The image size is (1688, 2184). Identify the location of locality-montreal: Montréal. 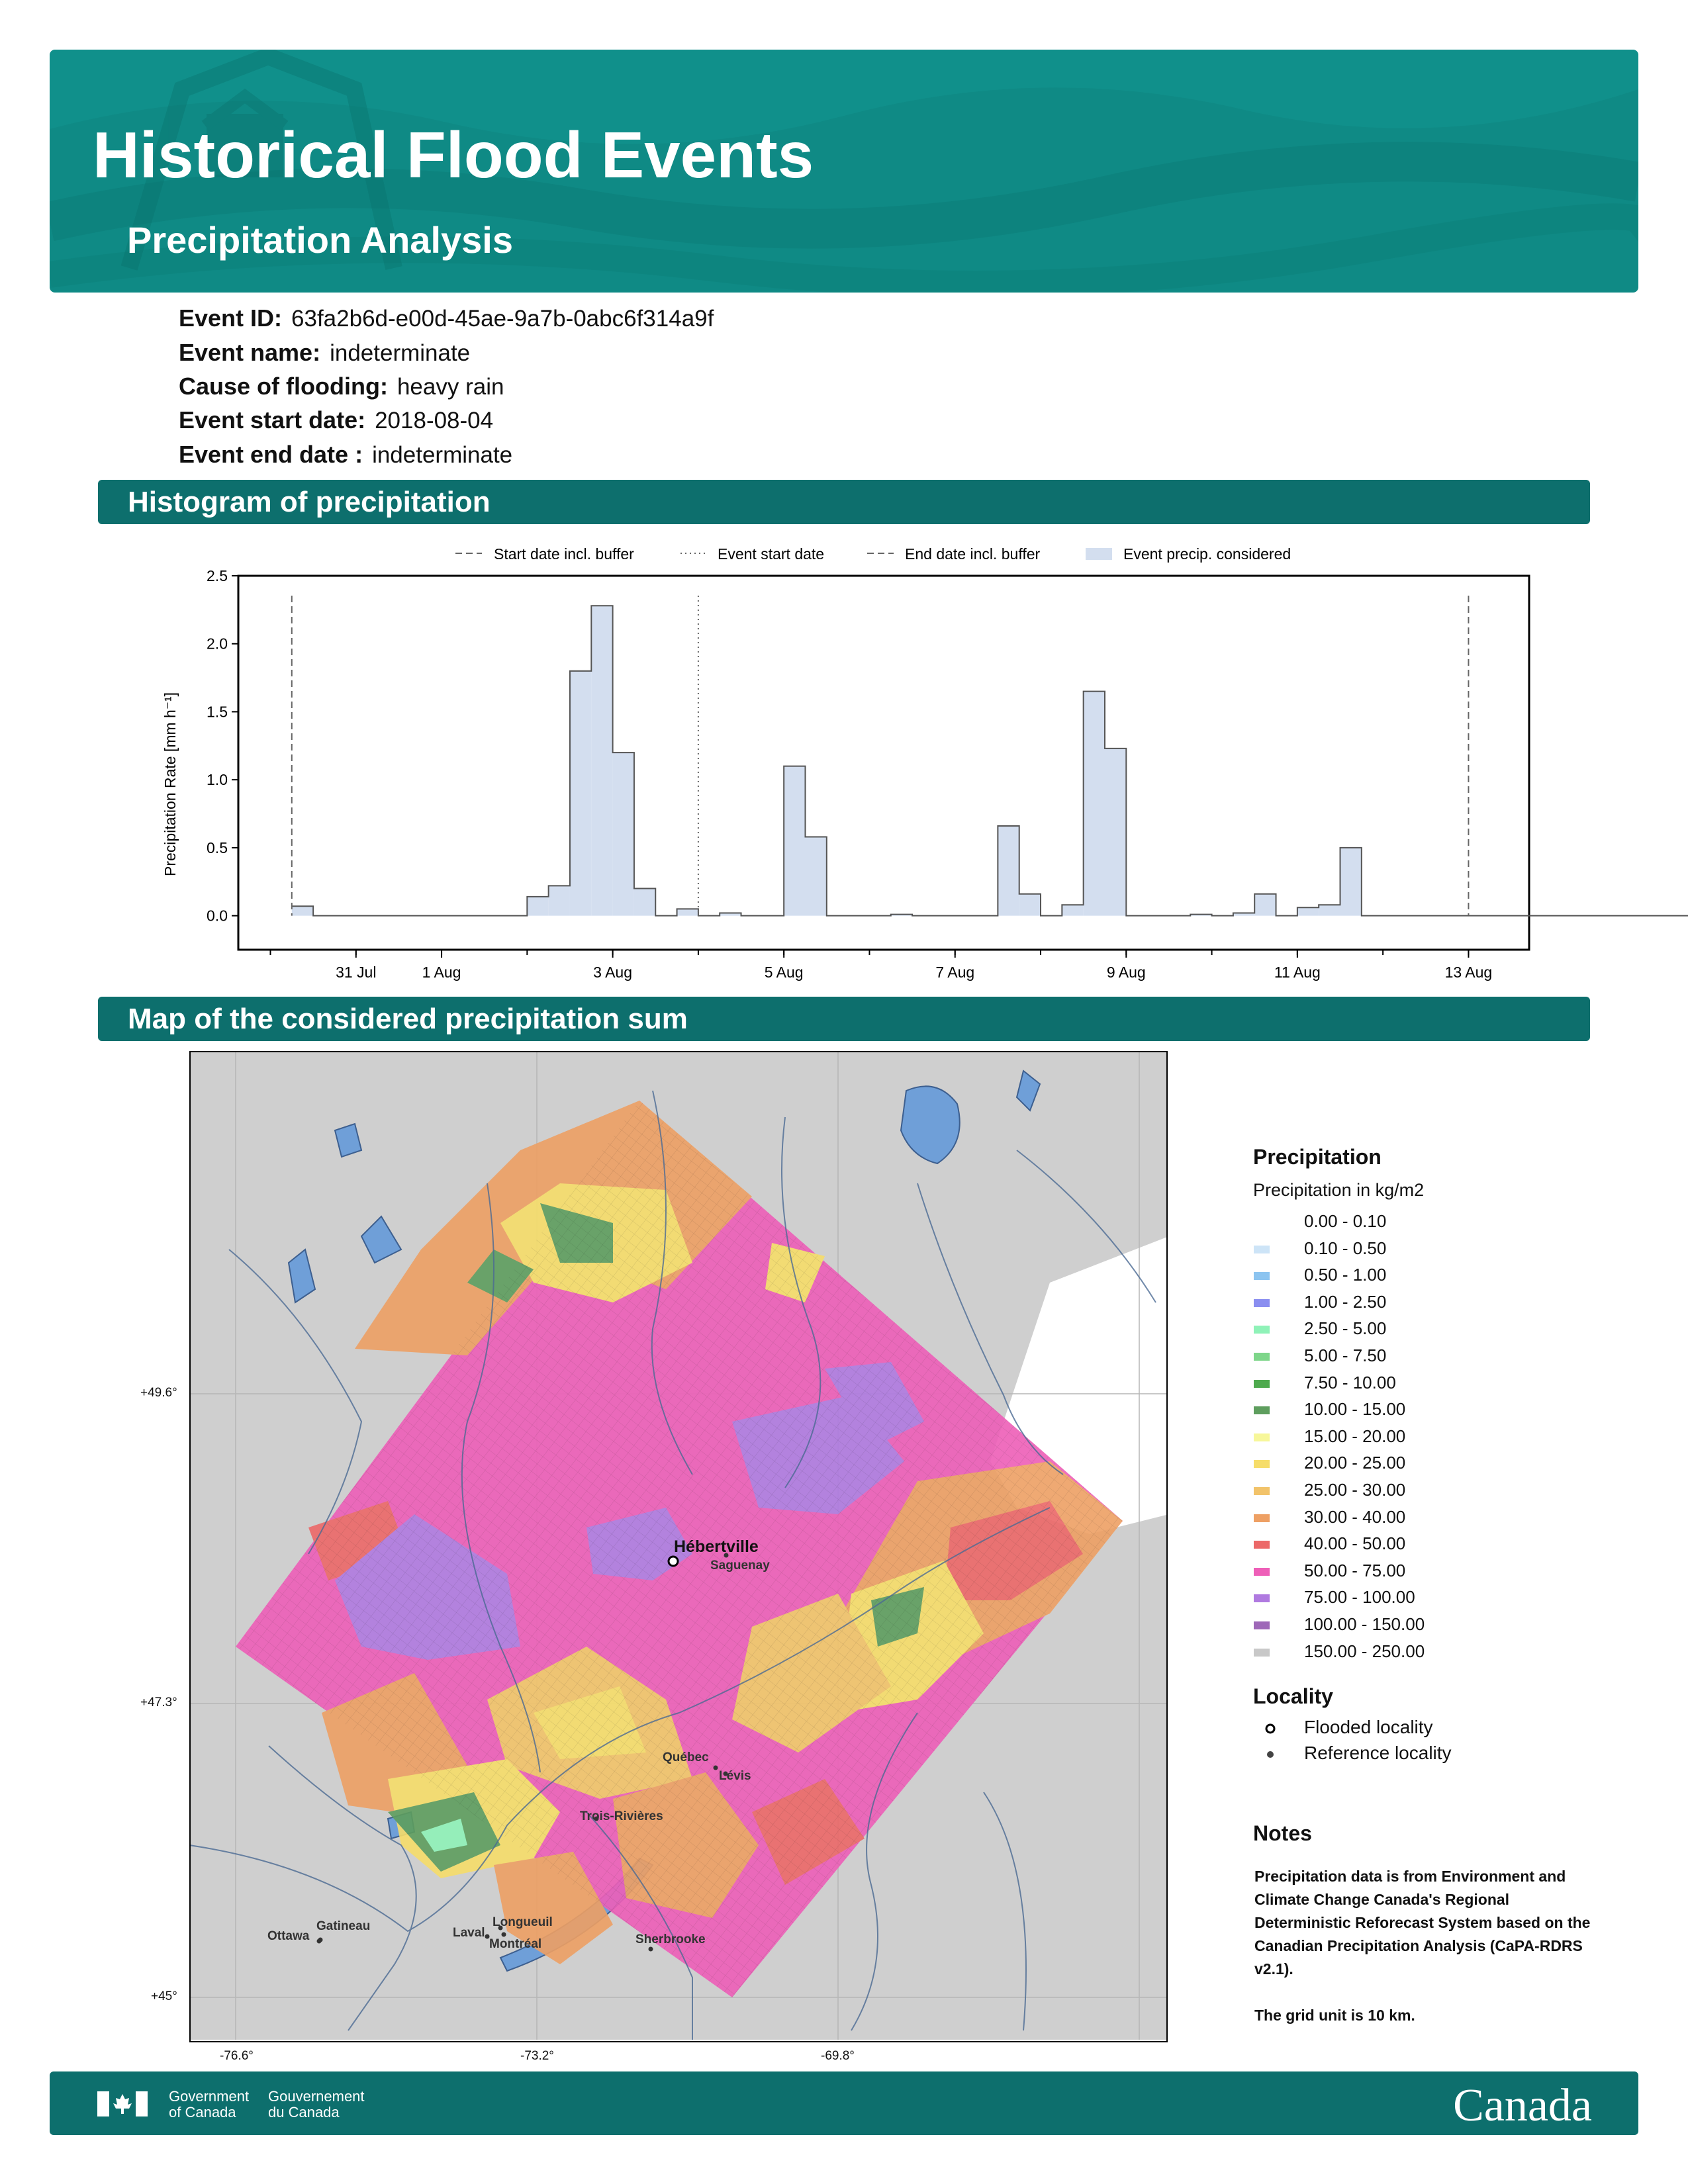
(515, 1944).